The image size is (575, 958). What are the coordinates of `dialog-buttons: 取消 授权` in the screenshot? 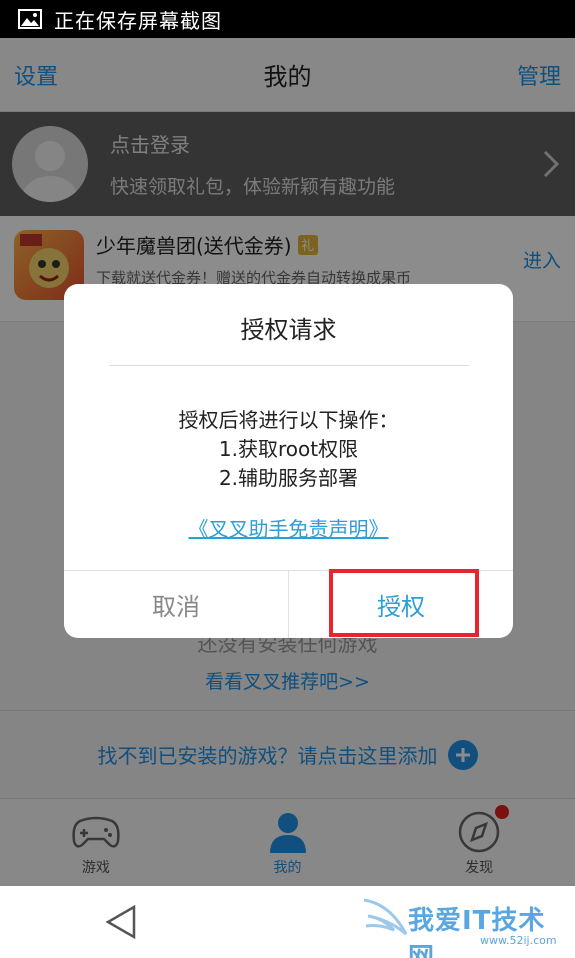 It's located at (288, 603).